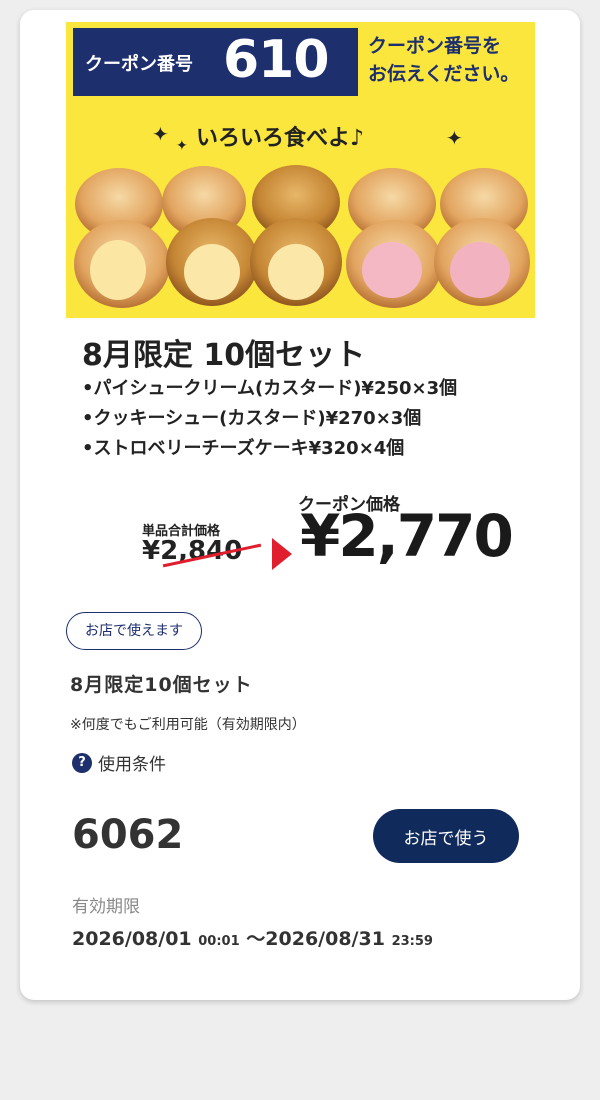 The height and width of the screenshot is (1100, 600). What do you see at coordinates (325, 939) in the screenshot?
I see `valid-to-date: 2026/08/31` at bounding box center [325, 939].